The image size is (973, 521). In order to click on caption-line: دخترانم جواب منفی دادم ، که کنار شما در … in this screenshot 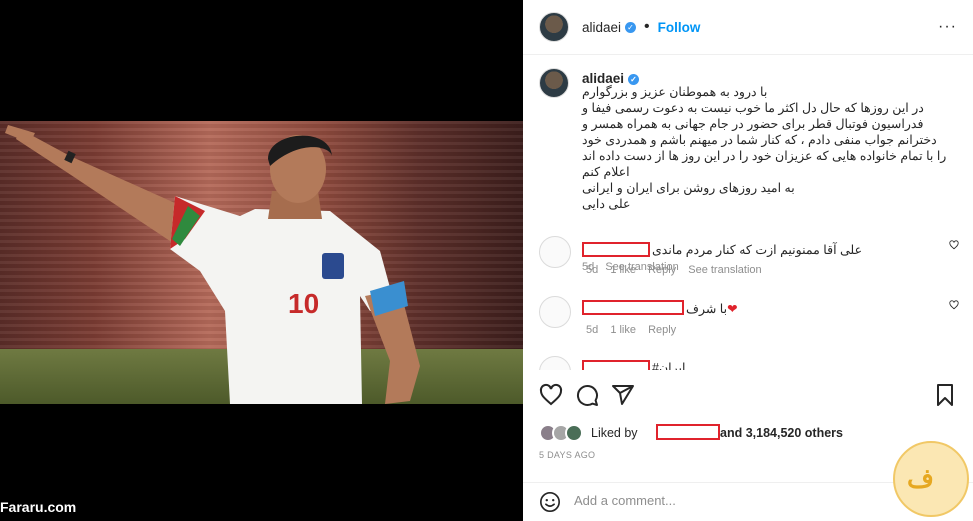, I will do `click(759, 140)`.